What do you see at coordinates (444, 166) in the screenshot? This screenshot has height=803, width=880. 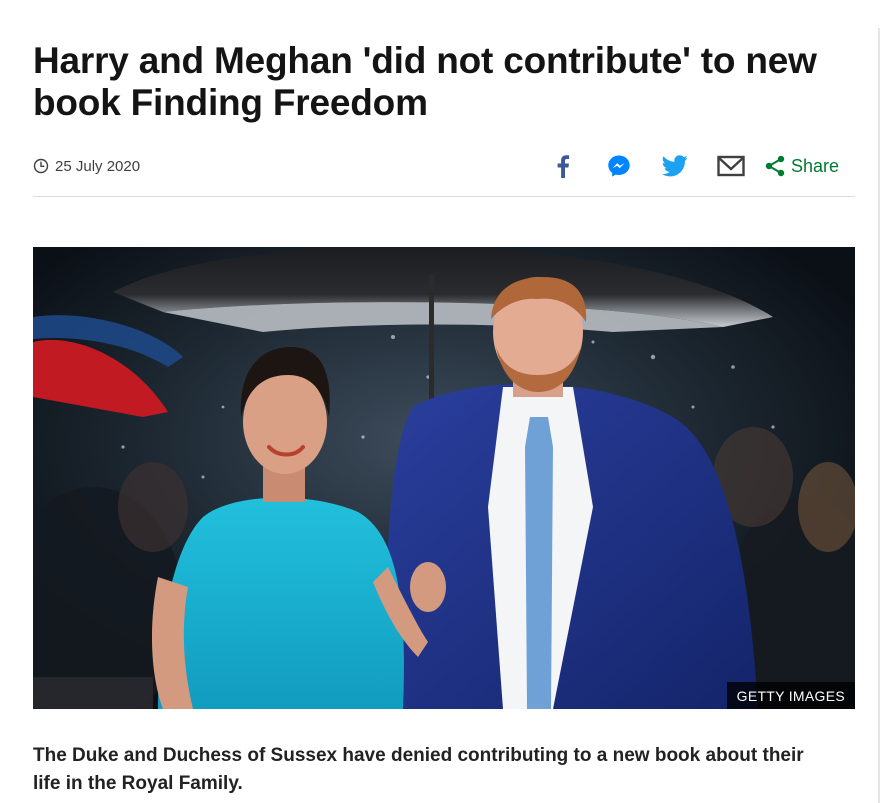 I see `article-meta-row: 25 July 2020 Share` at bounding box center [444, 166].